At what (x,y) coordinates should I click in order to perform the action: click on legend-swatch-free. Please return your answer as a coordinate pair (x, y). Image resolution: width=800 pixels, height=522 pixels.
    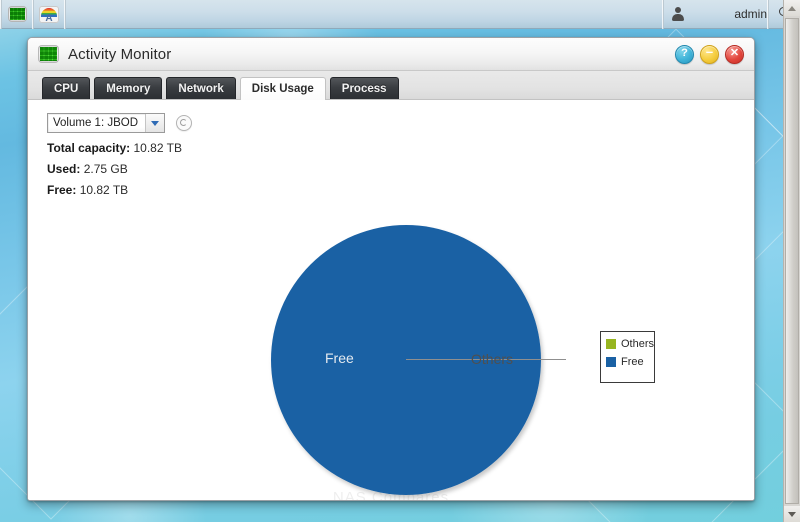
    Looking at the image, I should click on (611, 362).